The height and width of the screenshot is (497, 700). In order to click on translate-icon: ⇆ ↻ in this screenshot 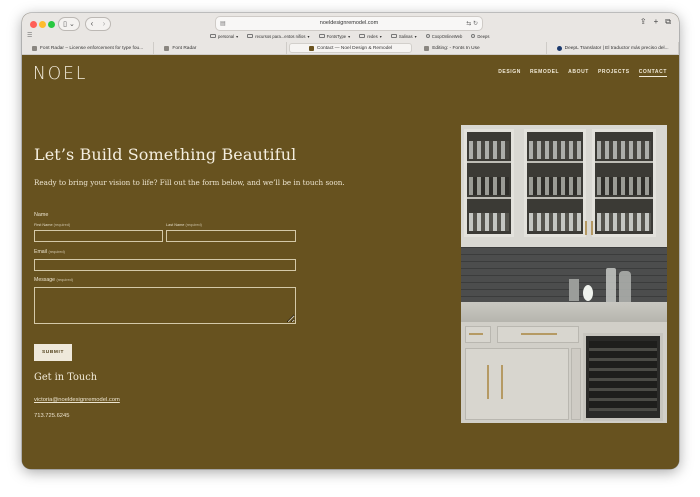, I will do `click(472, 23)`.